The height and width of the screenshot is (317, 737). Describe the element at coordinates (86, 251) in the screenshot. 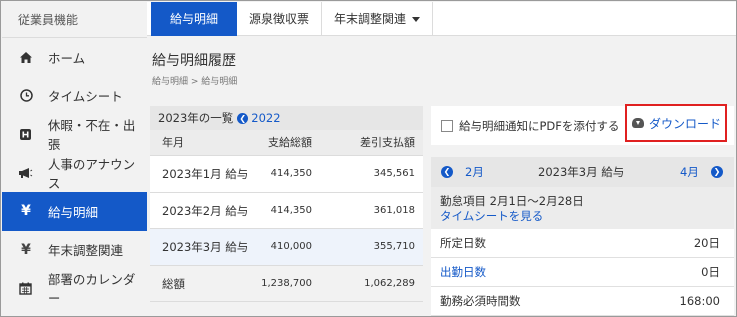

I see `sidebar-item-label: 年末調整関連` at that location.